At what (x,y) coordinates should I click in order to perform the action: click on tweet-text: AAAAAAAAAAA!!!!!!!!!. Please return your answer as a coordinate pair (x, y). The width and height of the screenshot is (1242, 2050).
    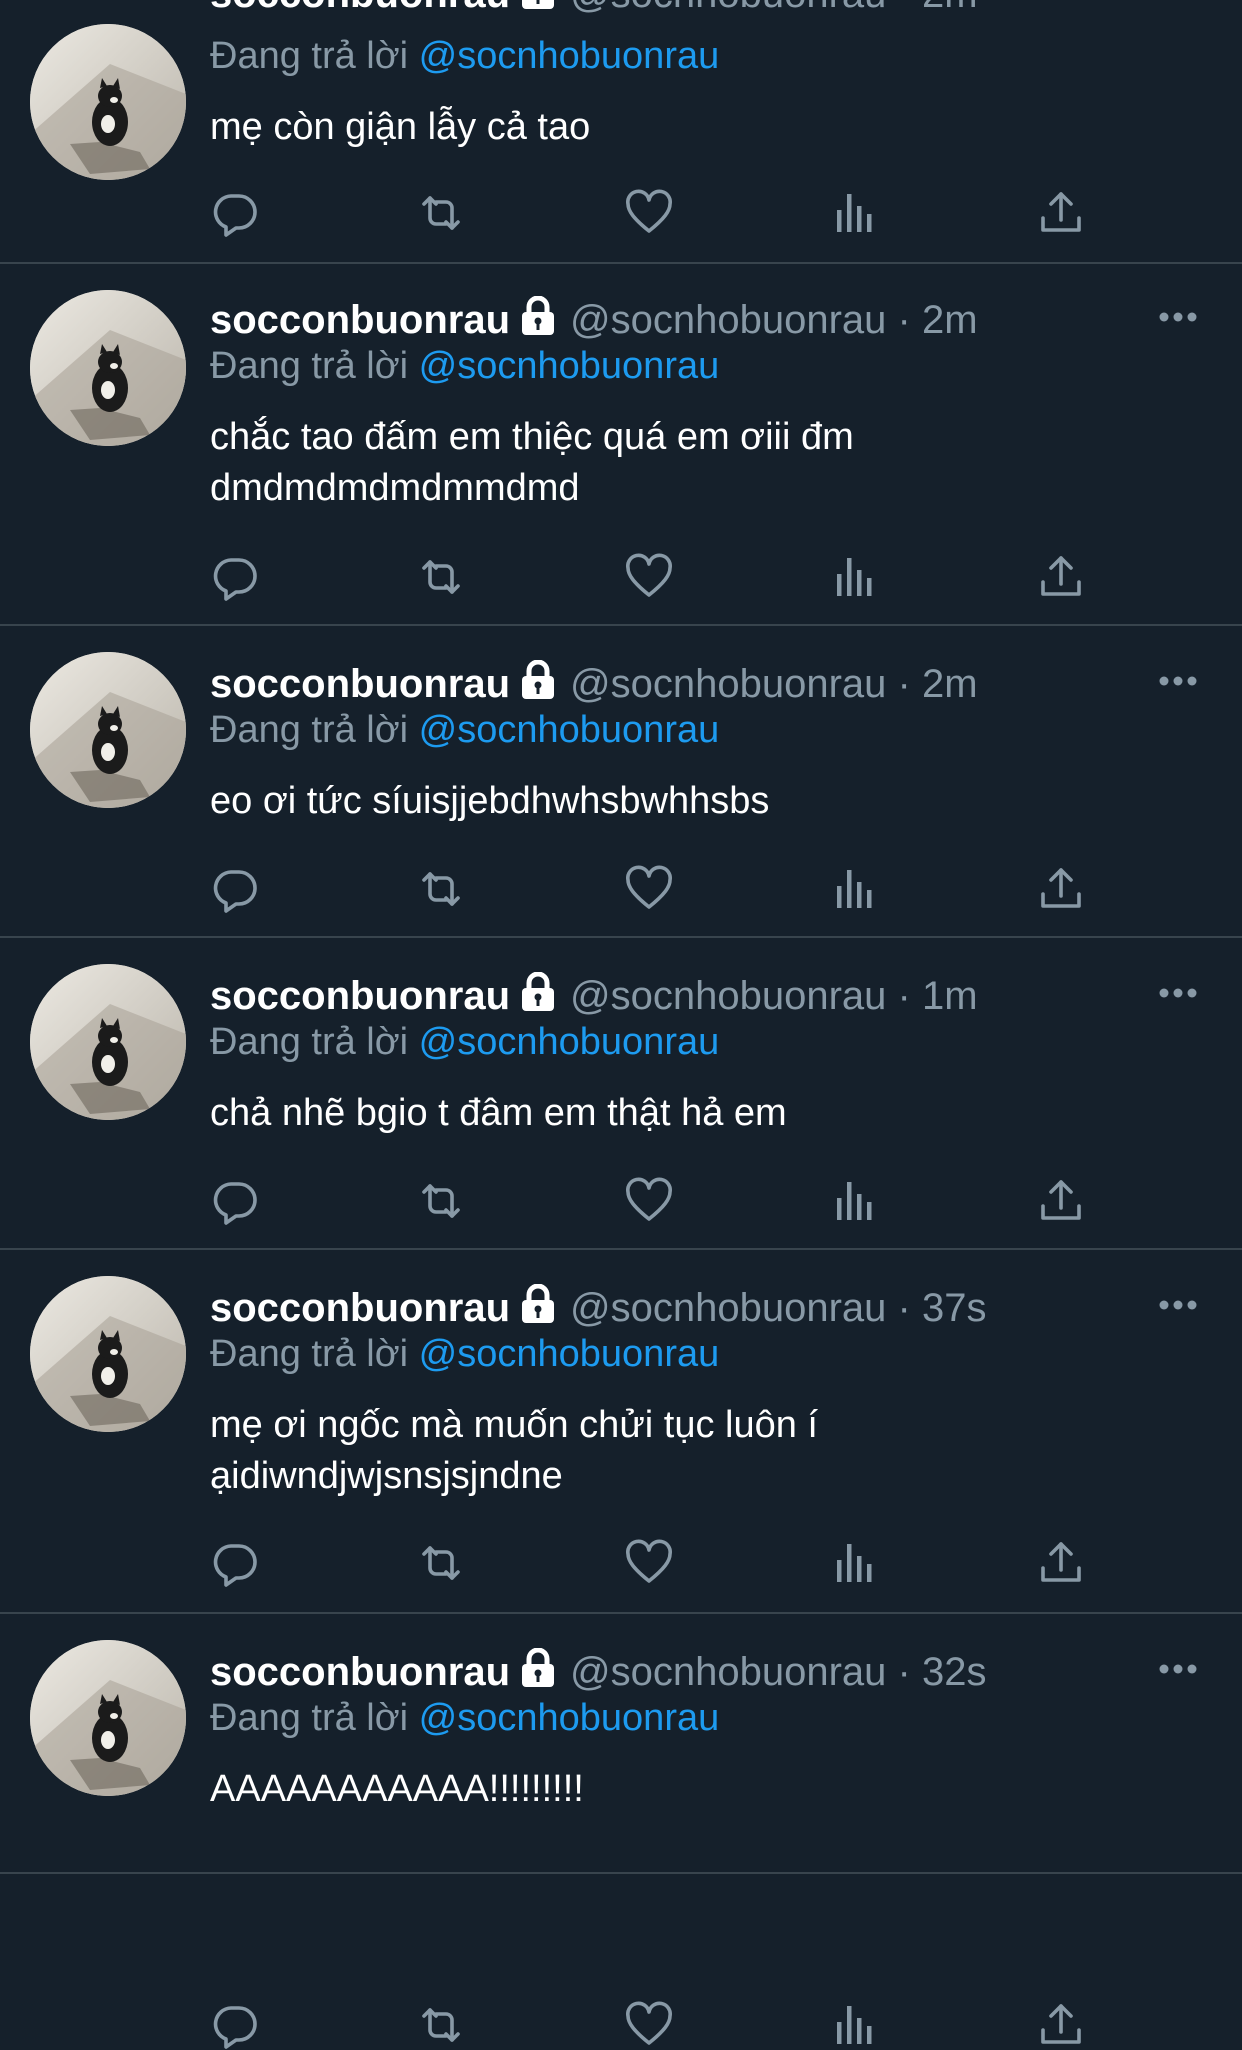
    Looking at the image, I should click on (397, 1789).